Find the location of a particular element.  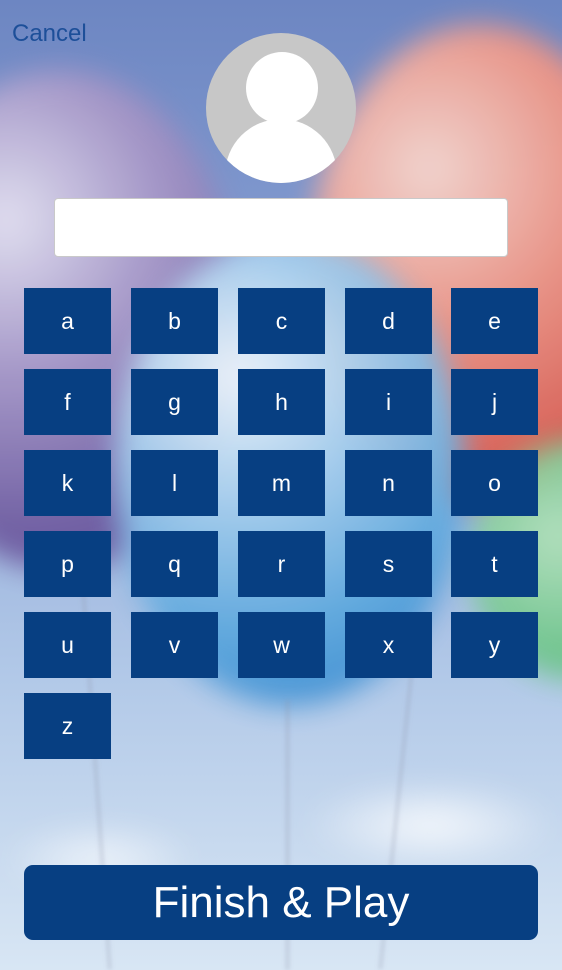

key-i: i is located at coordinates (388, 402).